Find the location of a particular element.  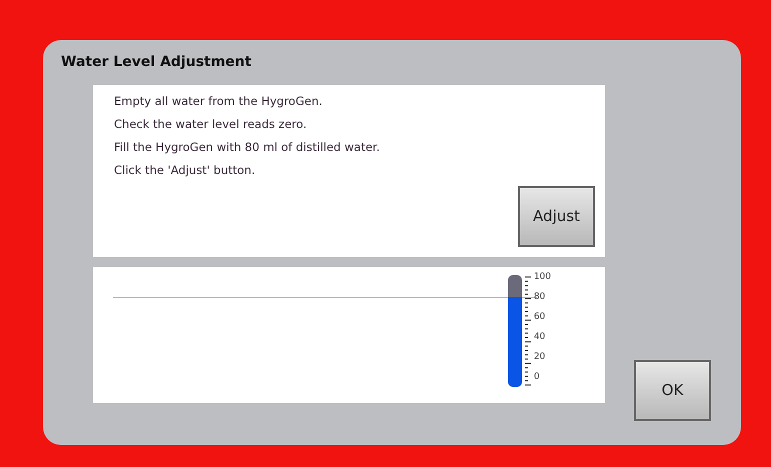

scale-label: 0 is located at coordinates (537, 377).